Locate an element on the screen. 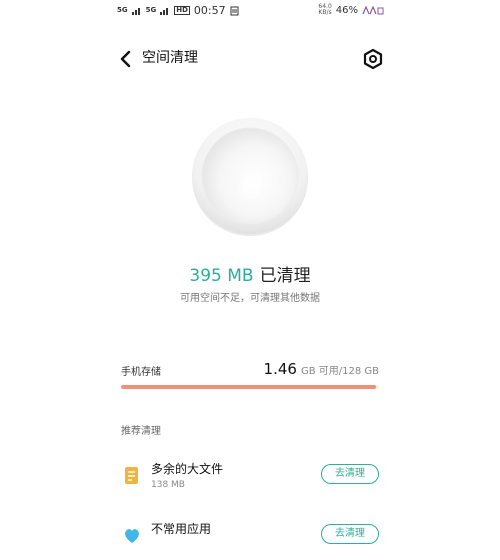  storage-label: 手机存储 is located at coordinates (141, 372).